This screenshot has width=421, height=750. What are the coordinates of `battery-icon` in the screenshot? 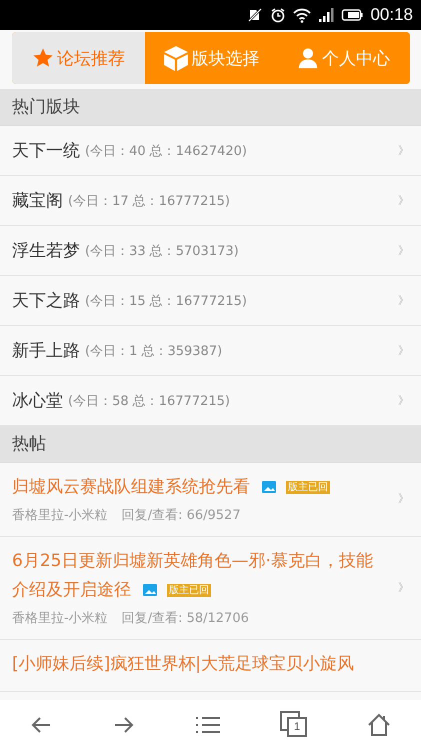 It's located at (352, 15).